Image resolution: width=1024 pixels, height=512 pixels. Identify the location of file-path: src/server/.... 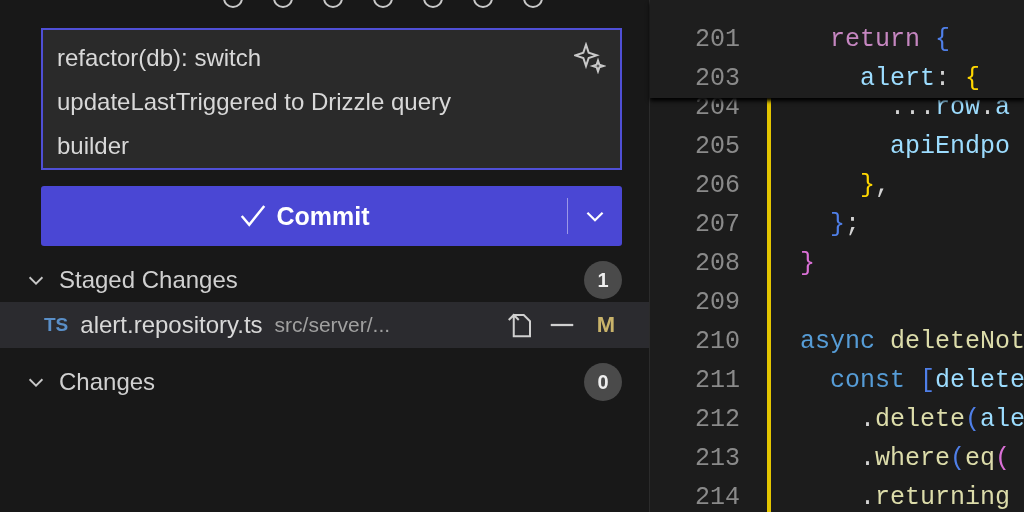
(332, 325).